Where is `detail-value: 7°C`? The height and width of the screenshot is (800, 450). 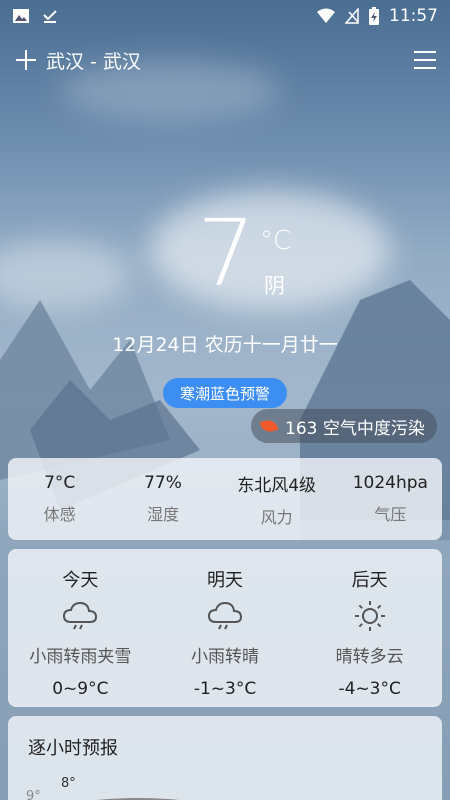 detail-value: 7°C is located at coordinates (60, 483).